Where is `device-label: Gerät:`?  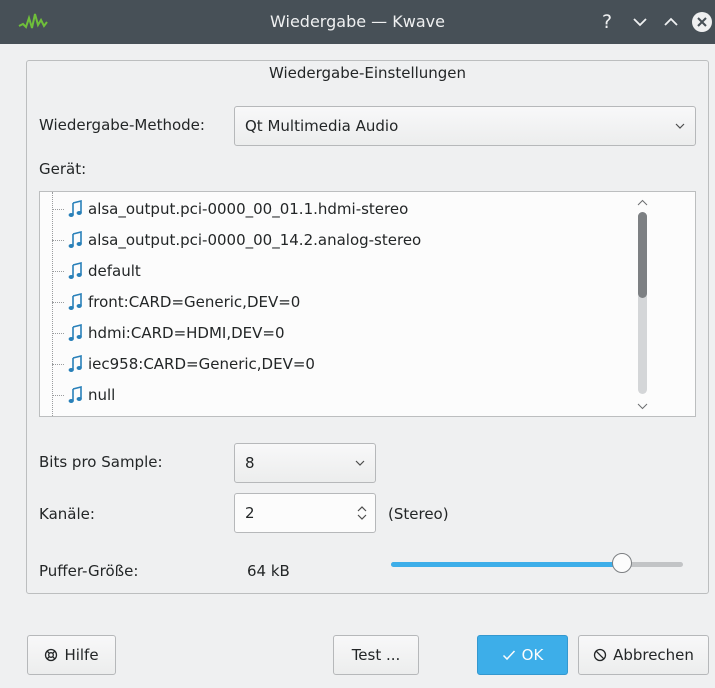 device-label: Gerät: is located at coordinates (63, 169).